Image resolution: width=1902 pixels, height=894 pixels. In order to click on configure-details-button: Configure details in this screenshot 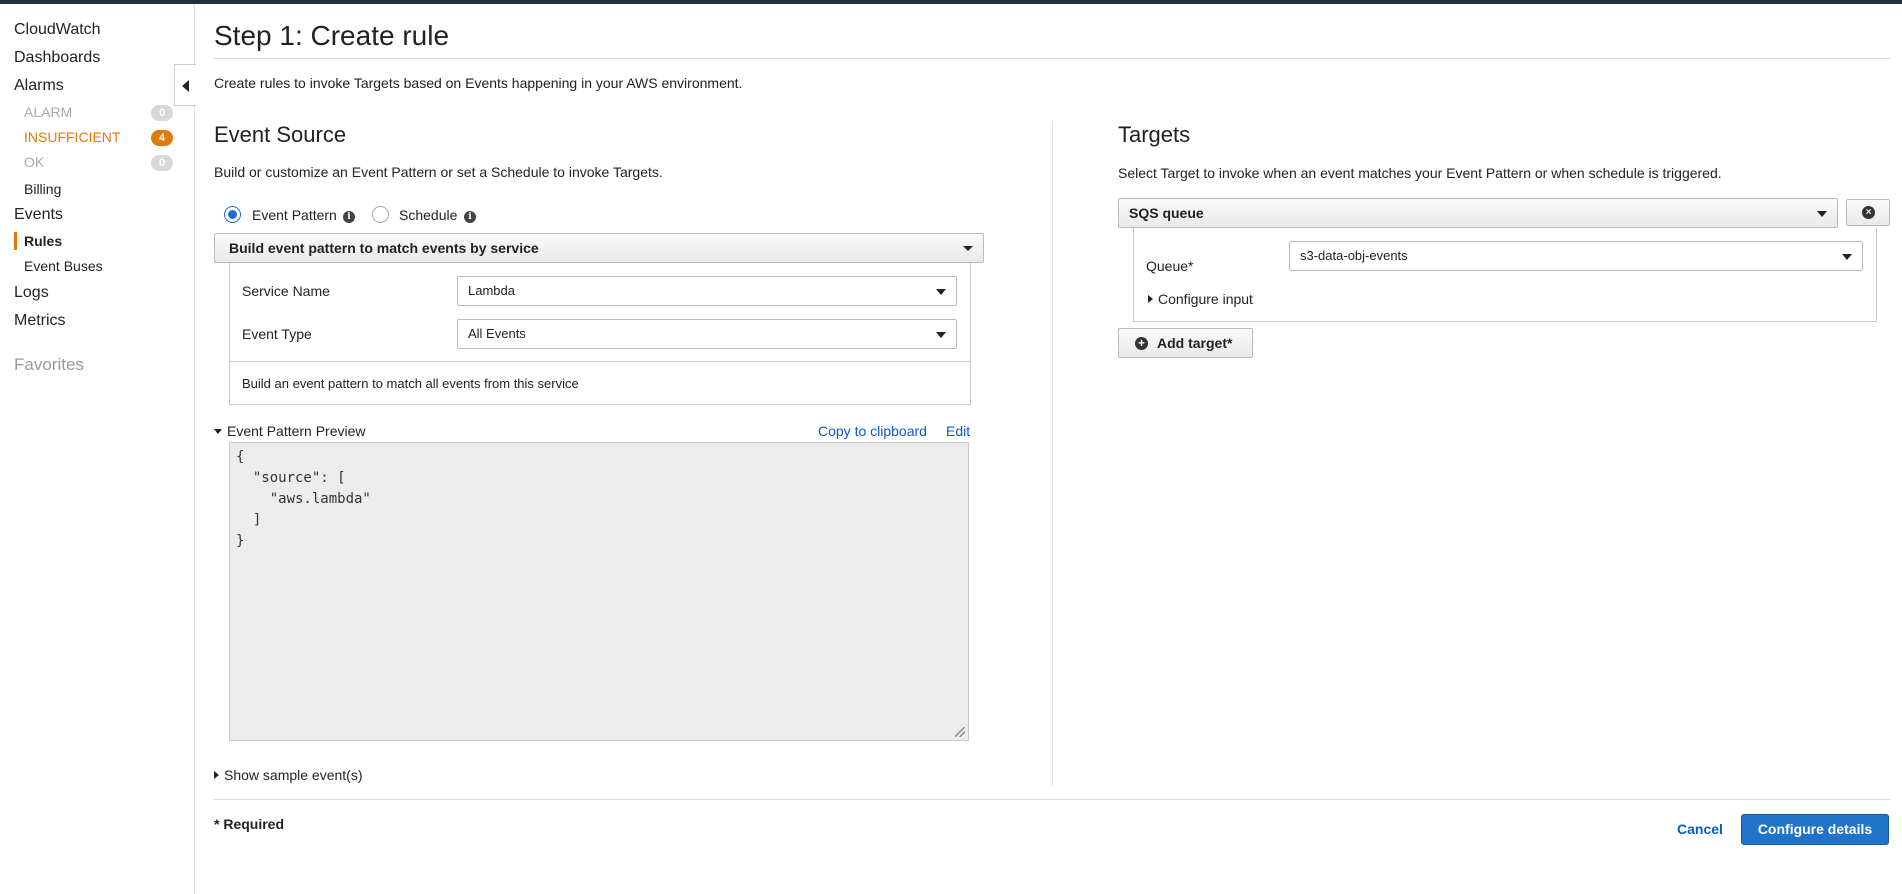, I will do `click(1815, 829)`.